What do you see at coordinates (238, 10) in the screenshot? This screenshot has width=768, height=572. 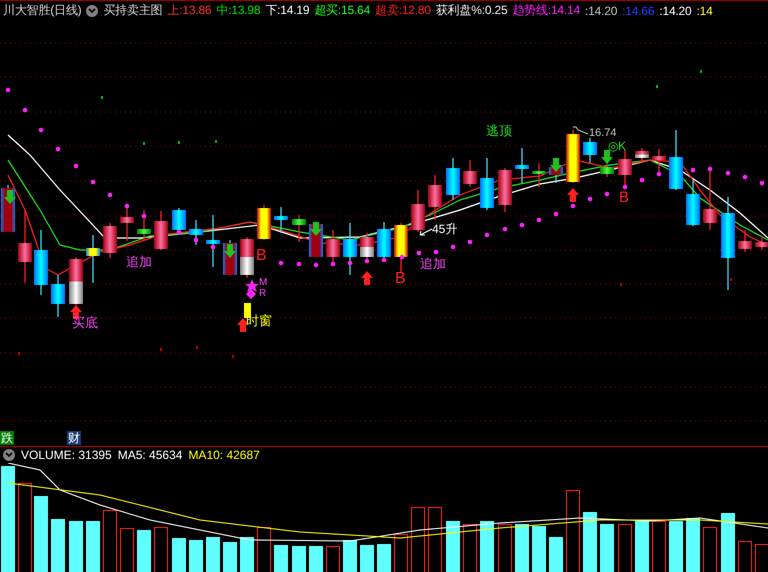 I see `indicator-value: 中:13.98` at bounding box center [238, 10].